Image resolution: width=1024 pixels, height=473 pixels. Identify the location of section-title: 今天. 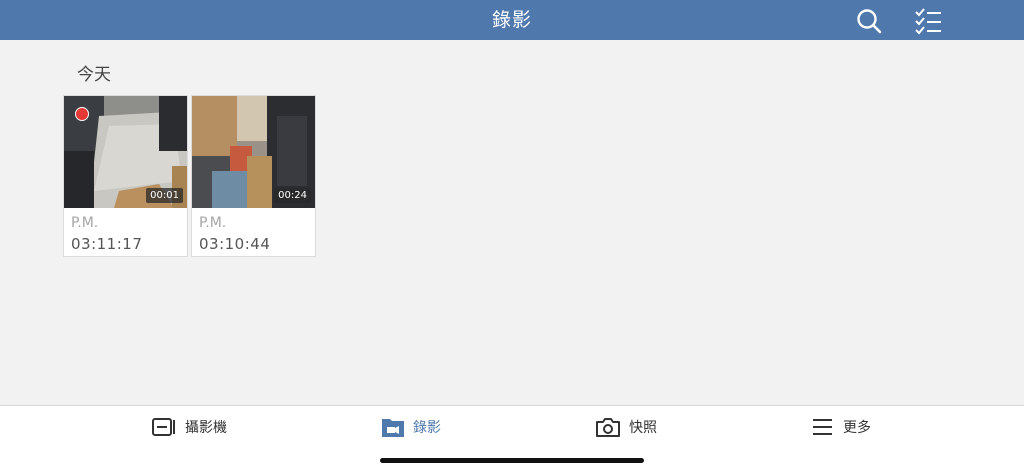
(94, 75).